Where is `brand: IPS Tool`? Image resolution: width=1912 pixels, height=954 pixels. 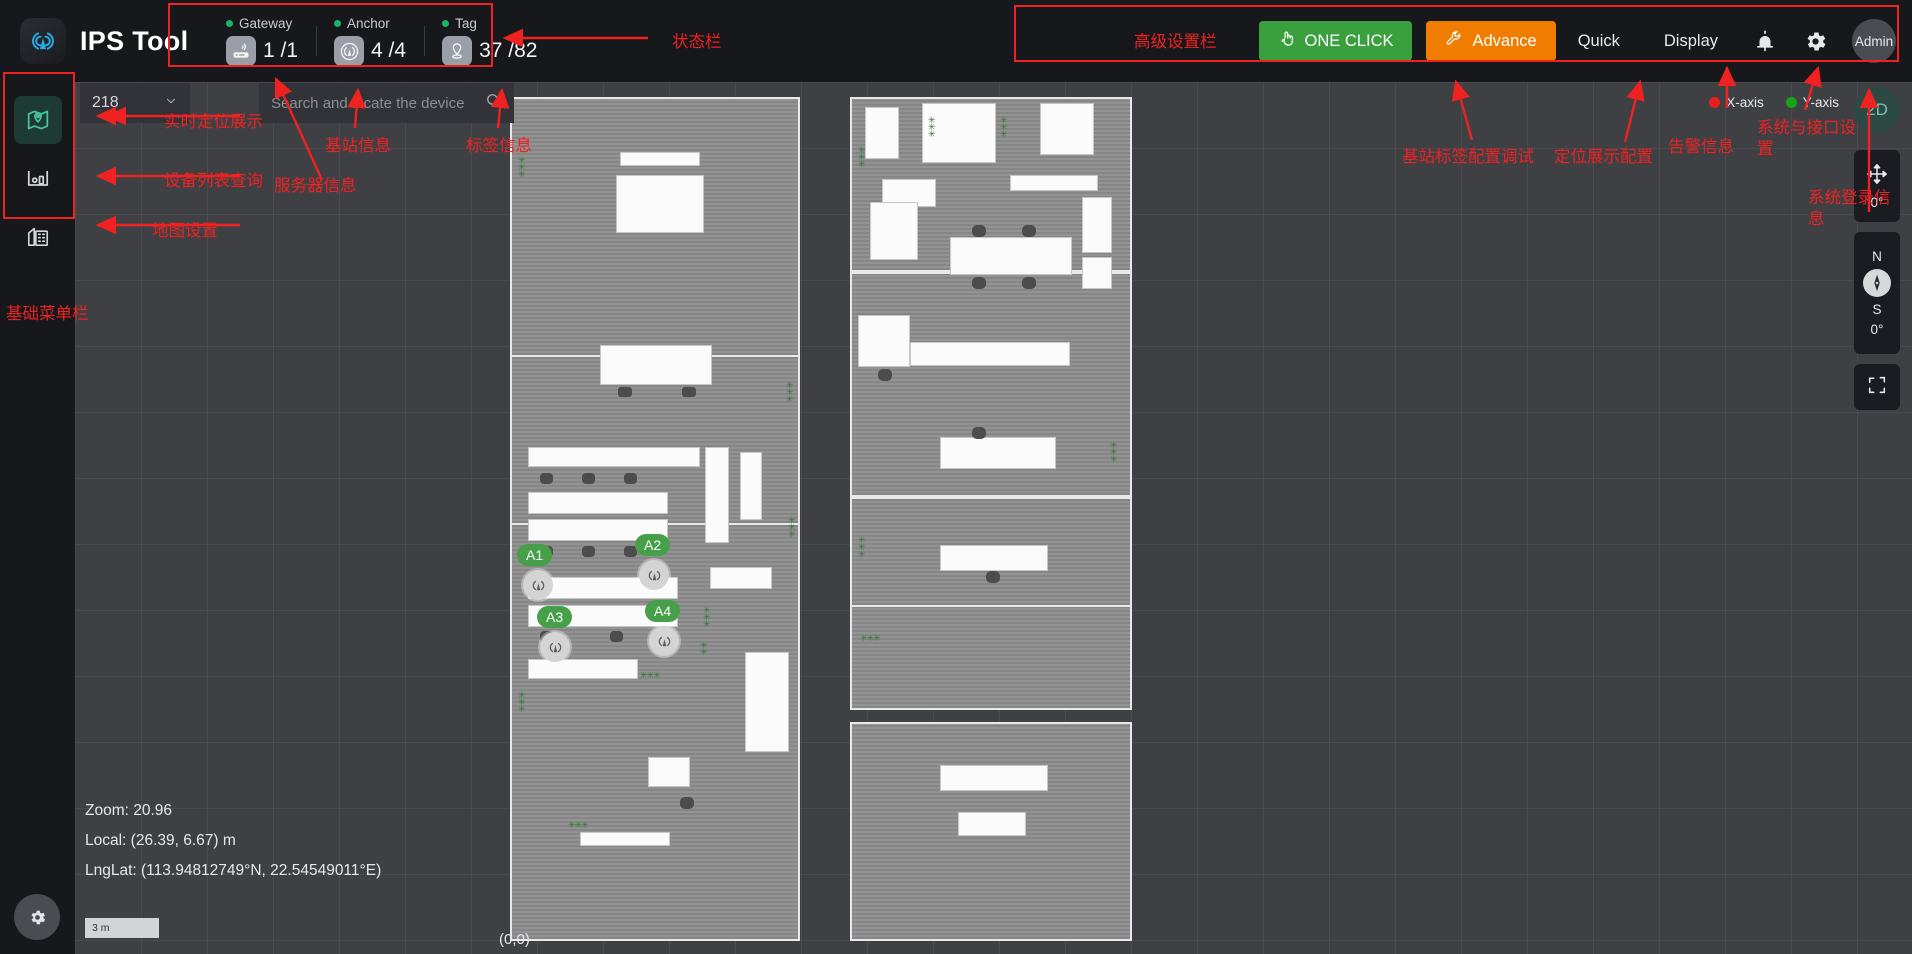 brand: IPS Tool is located at coordinates (100, 41).